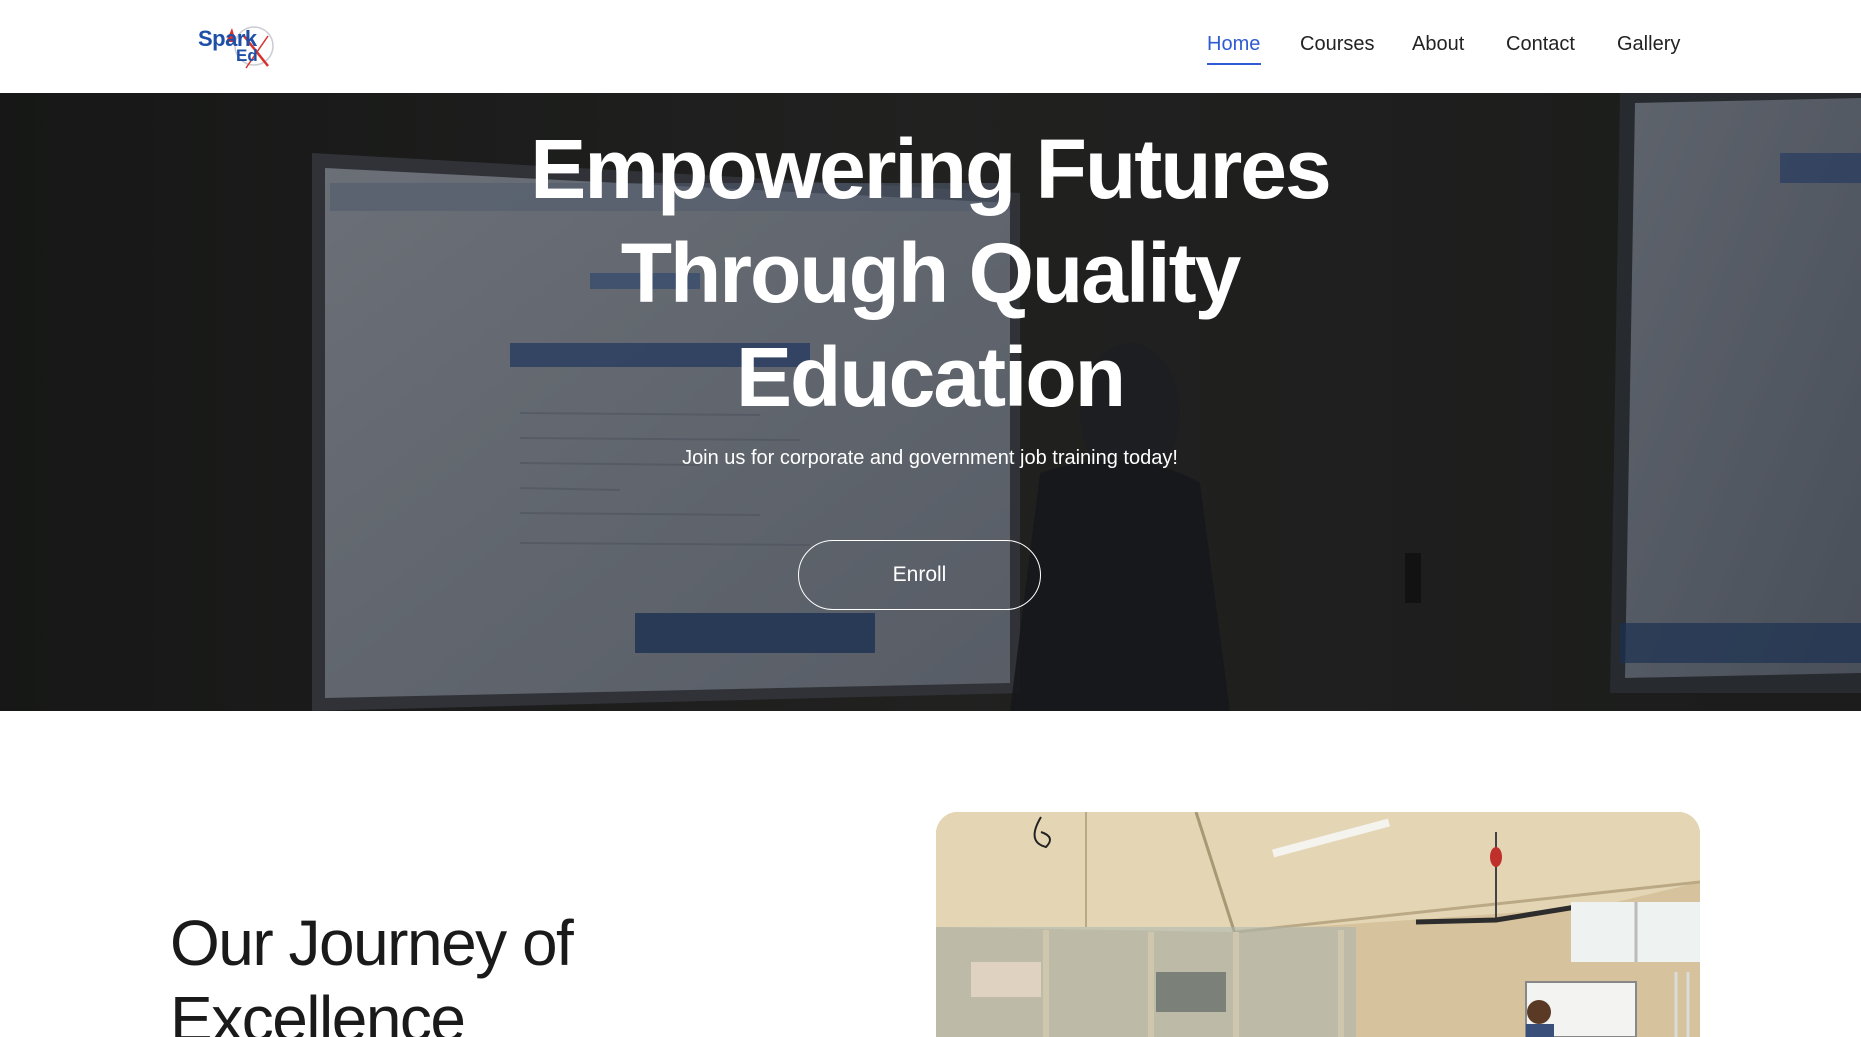 The image size is (1861, 1037). What do you see at coordinates (1233, 44) in the screenshot?
I see `nav-home: Home` at bounding box center [1233, 44].